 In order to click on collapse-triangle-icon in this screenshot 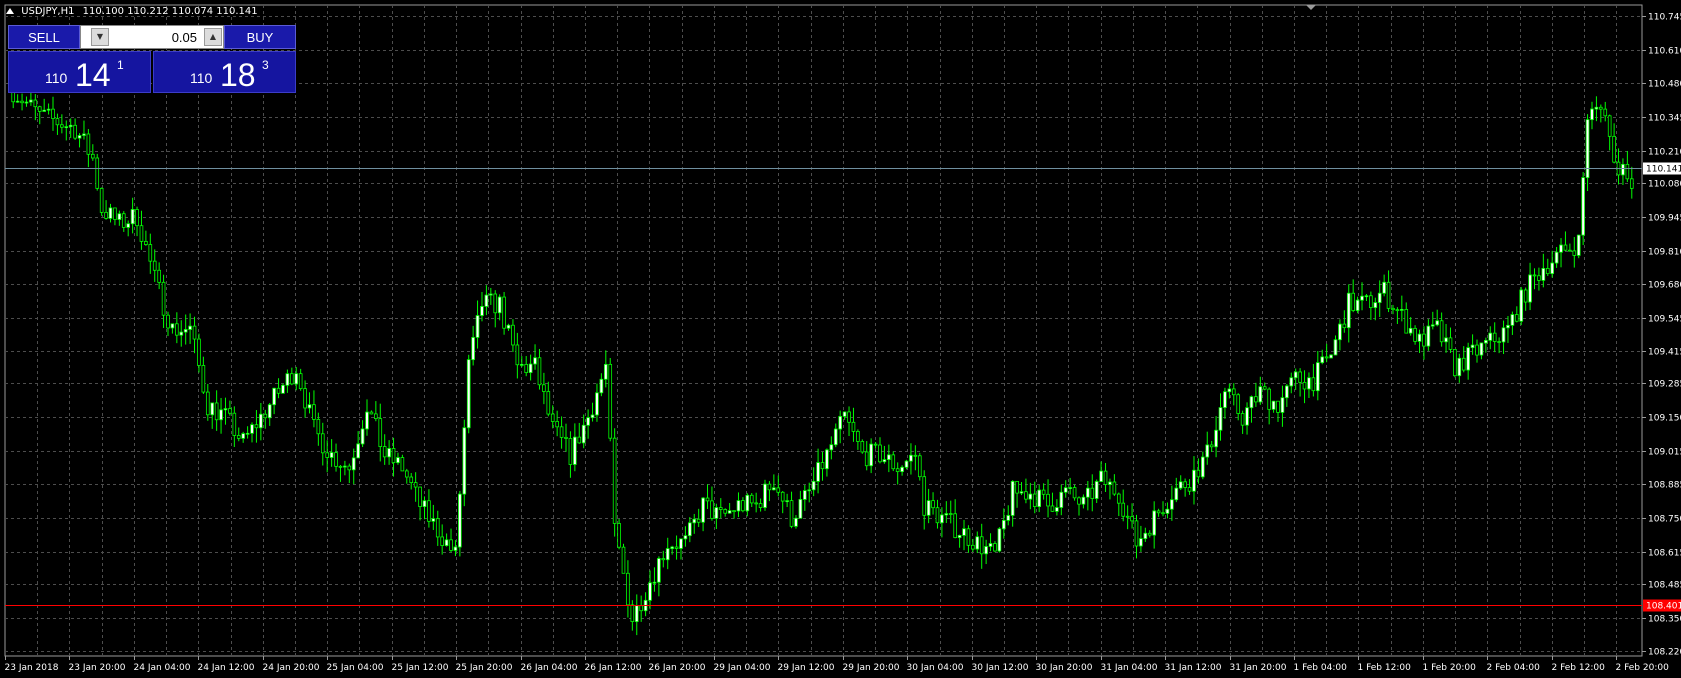, I will do `click(10, 11)`.